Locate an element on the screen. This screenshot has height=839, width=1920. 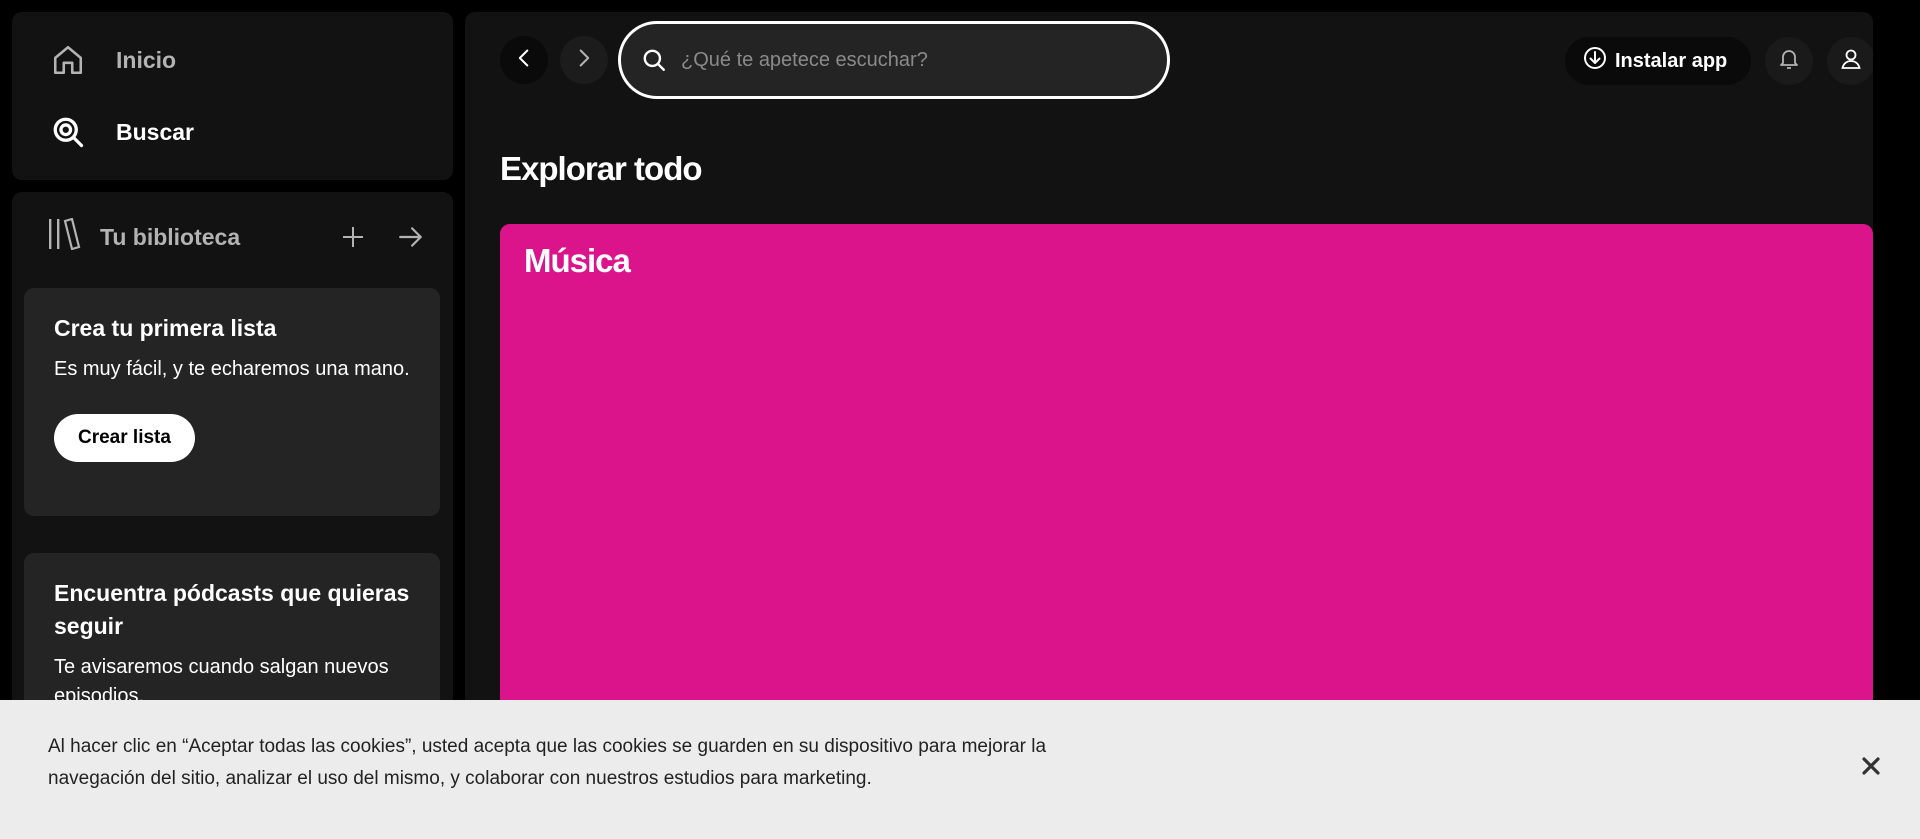
search-input is located at coordinates (901, 60).